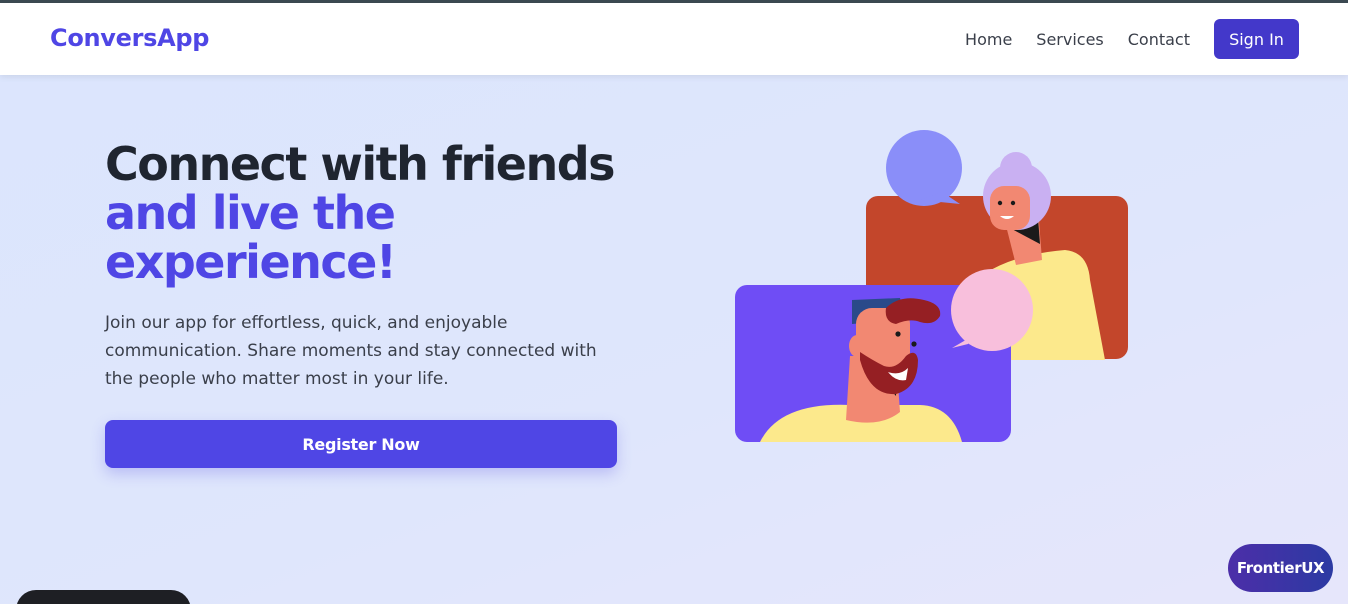 This screenshot has width=1348, height=604. I want to click on nav-link-services: Services, so click(1069, 39).